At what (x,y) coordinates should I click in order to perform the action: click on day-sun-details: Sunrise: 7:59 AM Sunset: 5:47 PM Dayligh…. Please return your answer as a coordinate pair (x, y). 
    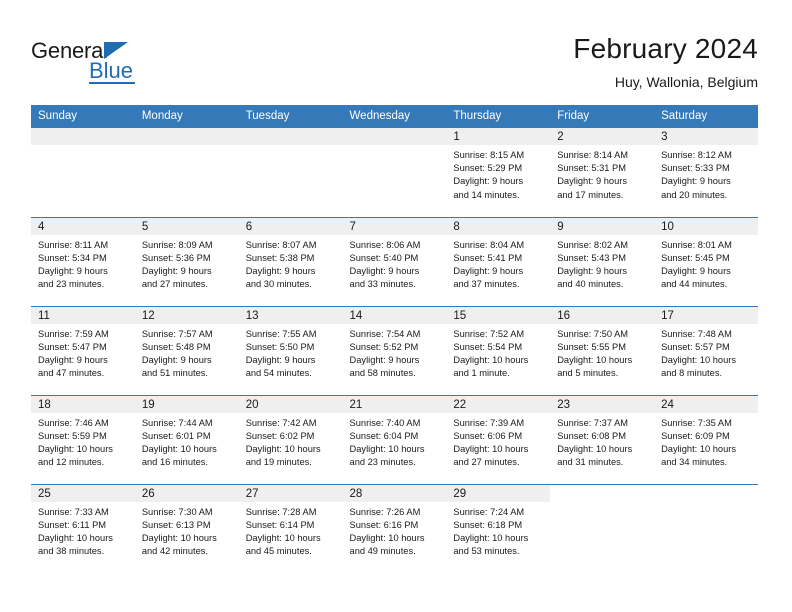
    Looking at the image, I should click on (73, 353).